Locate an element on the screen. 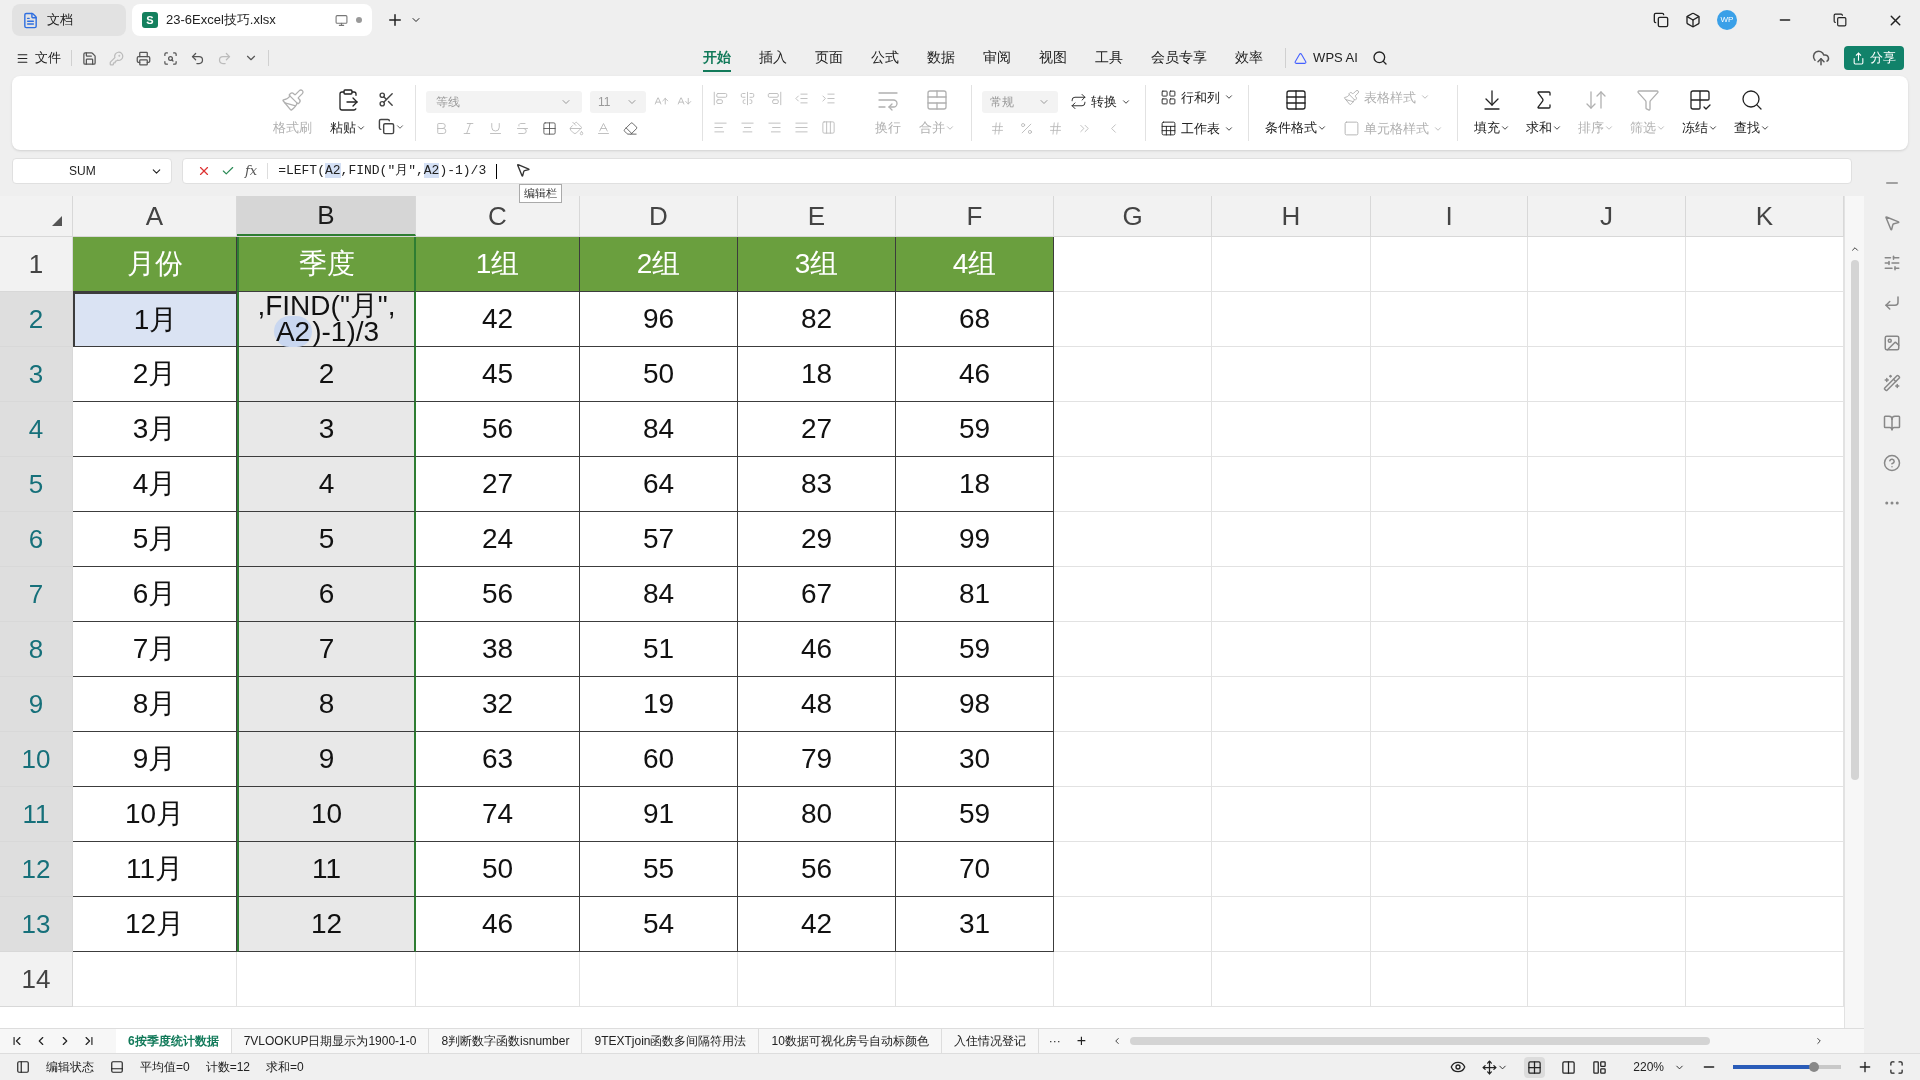 This screenshot has width=1920, height=1080. wand-icon is located at coordinates (1892, 383).